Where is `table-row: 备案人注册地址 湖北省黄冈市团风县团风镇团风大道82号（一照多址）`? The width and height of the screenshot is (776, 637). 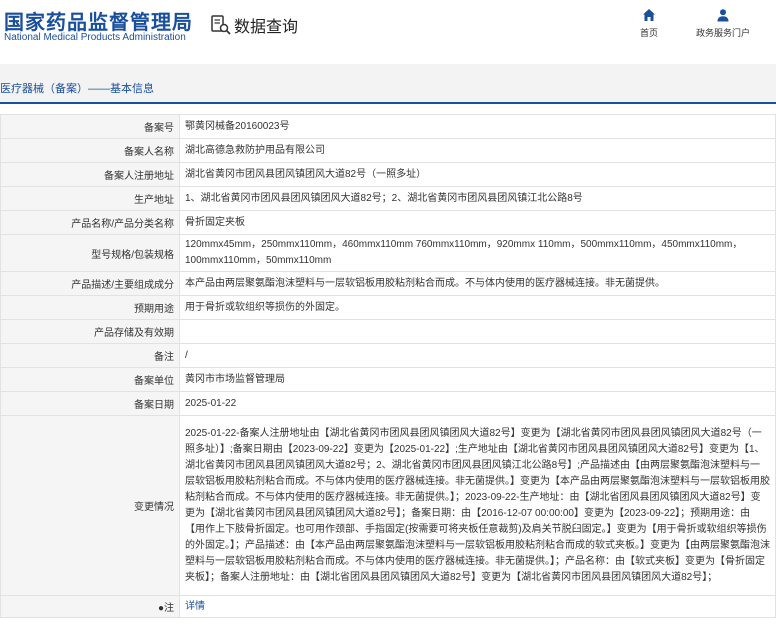 table-row: 备案人注册地址 湖北省黄冈市团风县团风镇团风大道82号（一照多址） is located at coordinates (388, 174).